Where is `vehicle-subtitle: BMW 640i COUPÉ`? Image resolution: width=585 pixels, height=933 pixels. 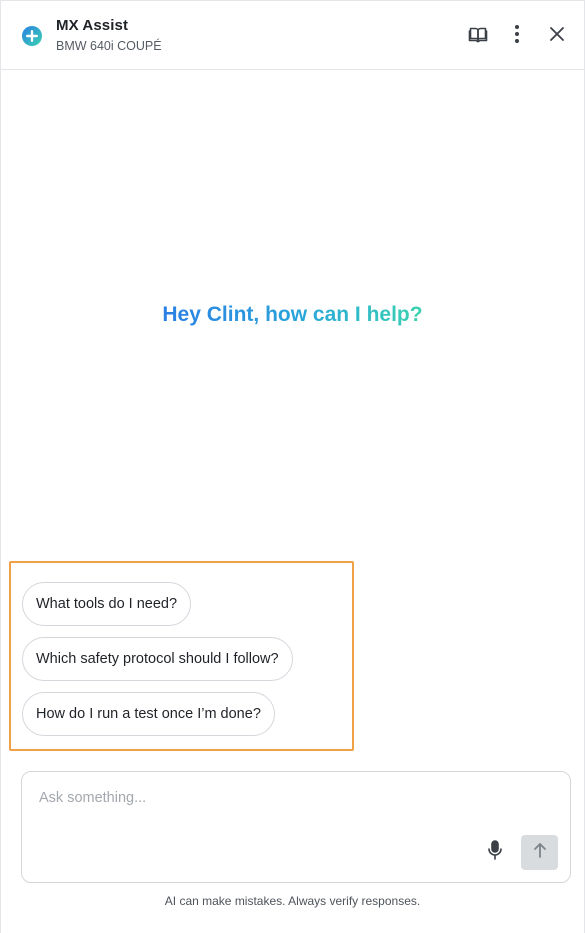 vehicle-subtitle: BMW 640i COUPÉ is located at coordinates (109, 46).